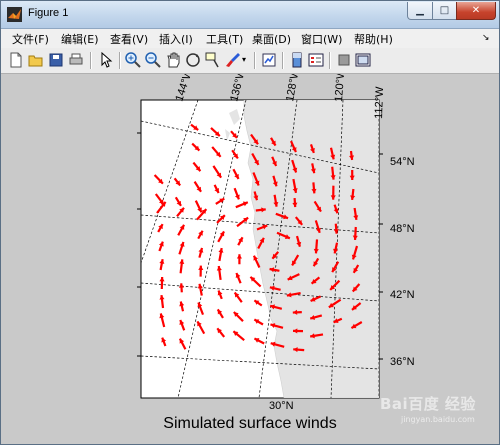  What do you see at coordinates (176, 39) in the screenshot?
I see `menu-insert: 插入(I)` at bounding box center [176, 39].